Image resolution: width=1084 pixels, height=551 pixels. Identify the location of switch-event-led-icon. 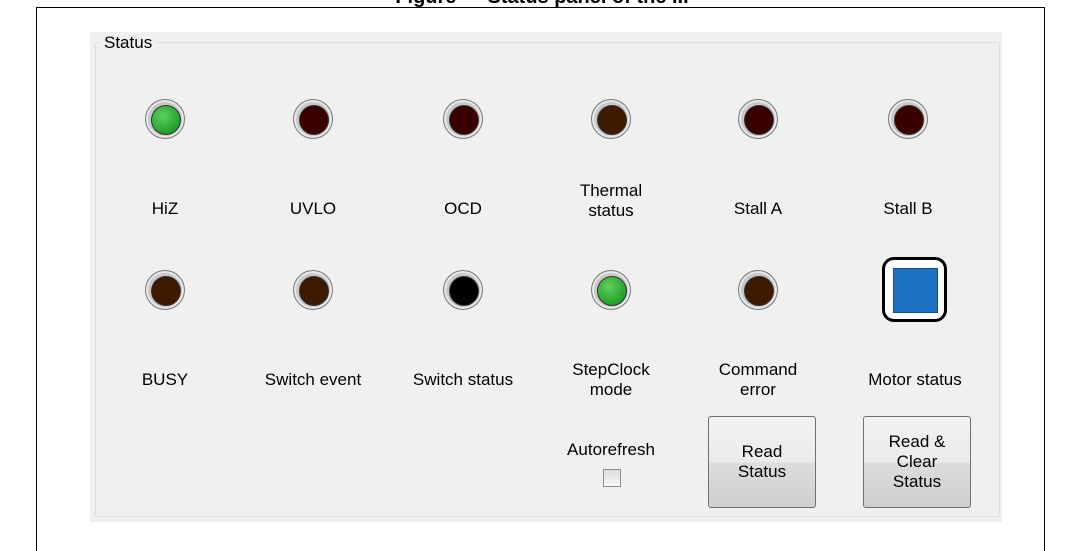
(313, 290).